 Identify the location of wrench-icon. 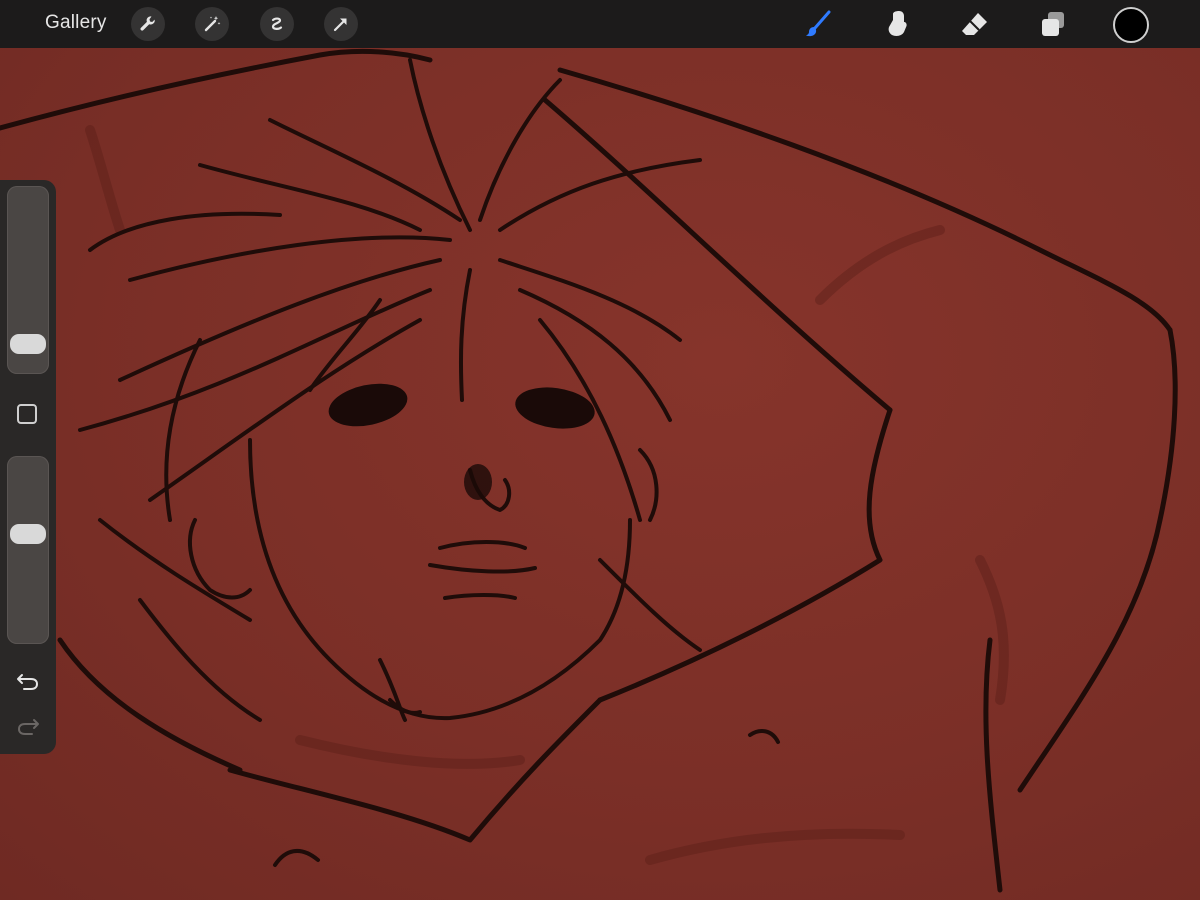
(147, 23).